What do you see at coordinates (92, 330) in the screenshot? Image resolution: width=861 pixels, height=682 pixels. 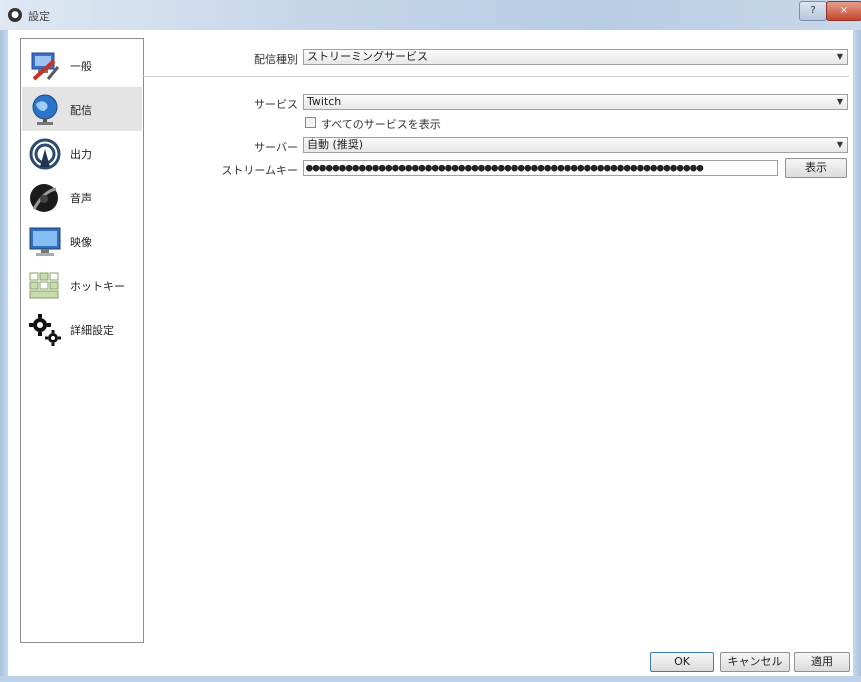 I see `sidebar-item-label: 詳細設定` at bounding box center [92, 330].